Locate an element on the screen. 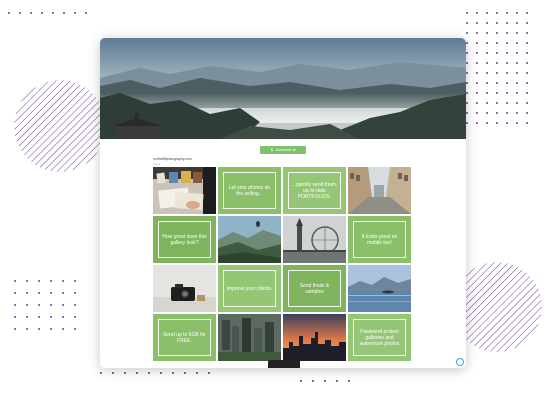  dot-grid-top-right is located at coordinates (501, 72).